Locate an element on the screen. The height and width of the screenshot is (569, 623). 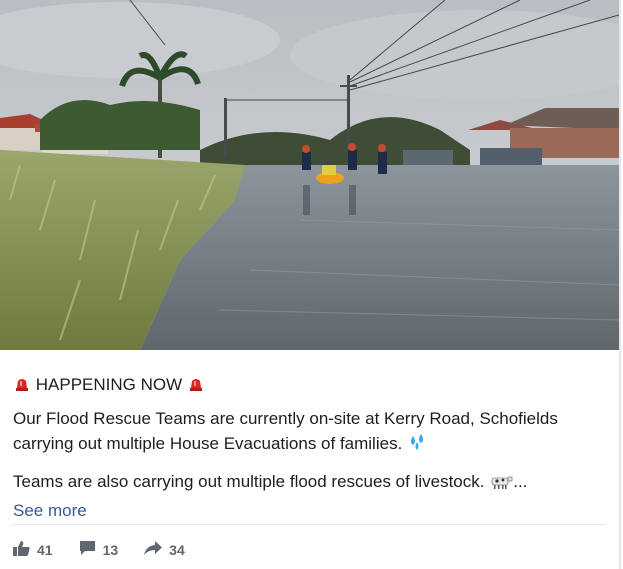
sweat-droplets-icon is located at coordinates (418, 445).